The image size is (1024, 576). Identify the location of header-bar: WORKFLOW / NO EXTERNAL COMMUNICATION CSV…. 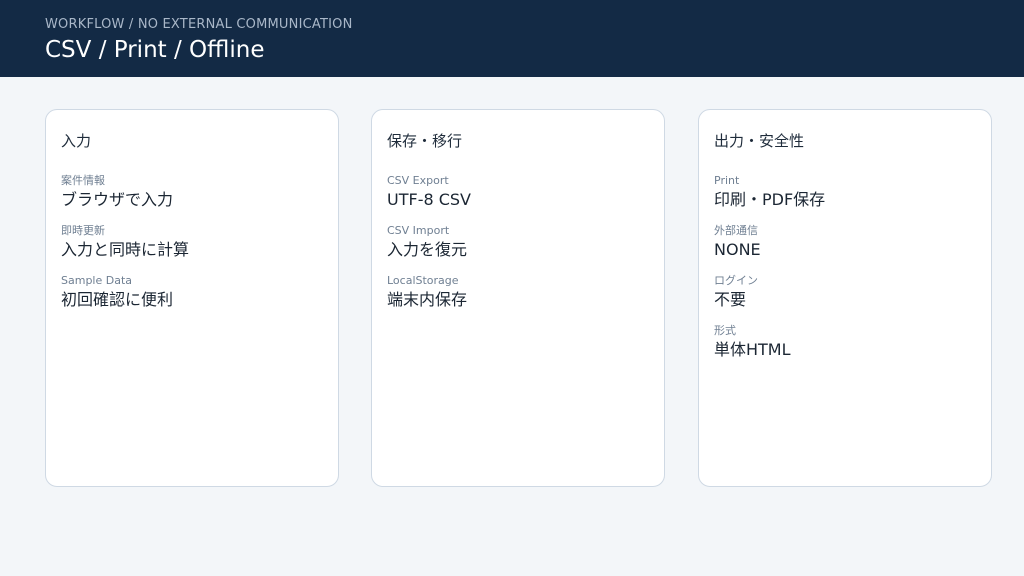
(512, 38).